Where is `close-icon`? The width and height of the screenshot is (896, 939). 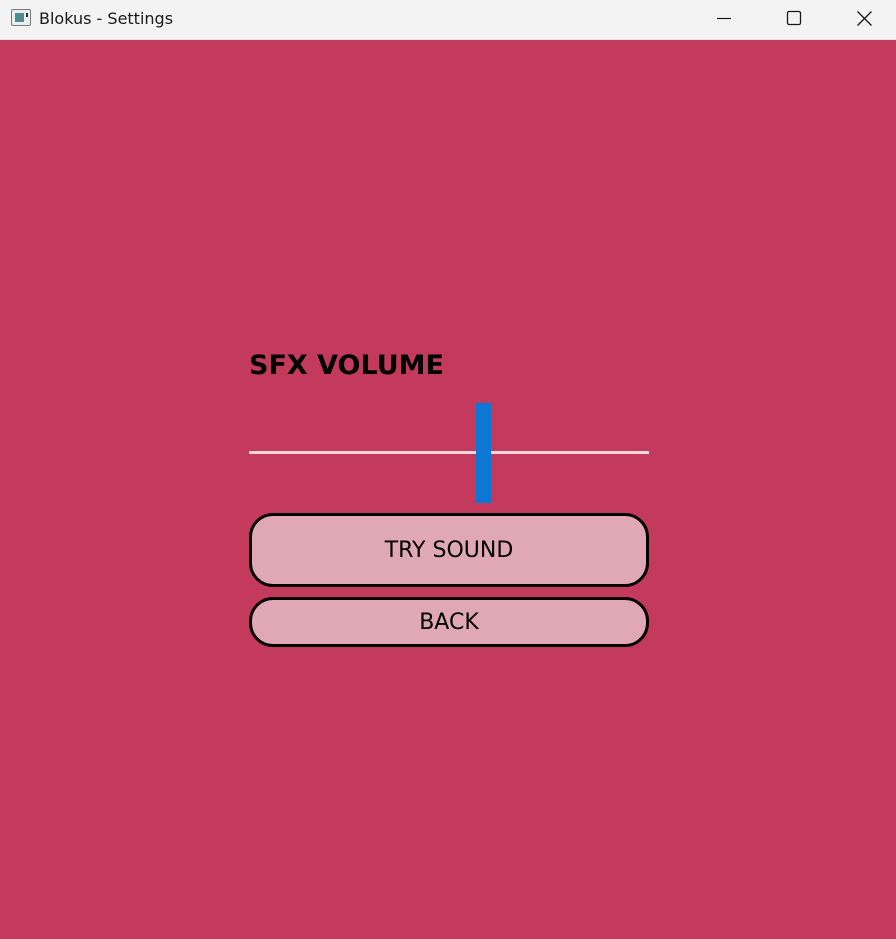
close-icon is located at coordinates (864, 18).